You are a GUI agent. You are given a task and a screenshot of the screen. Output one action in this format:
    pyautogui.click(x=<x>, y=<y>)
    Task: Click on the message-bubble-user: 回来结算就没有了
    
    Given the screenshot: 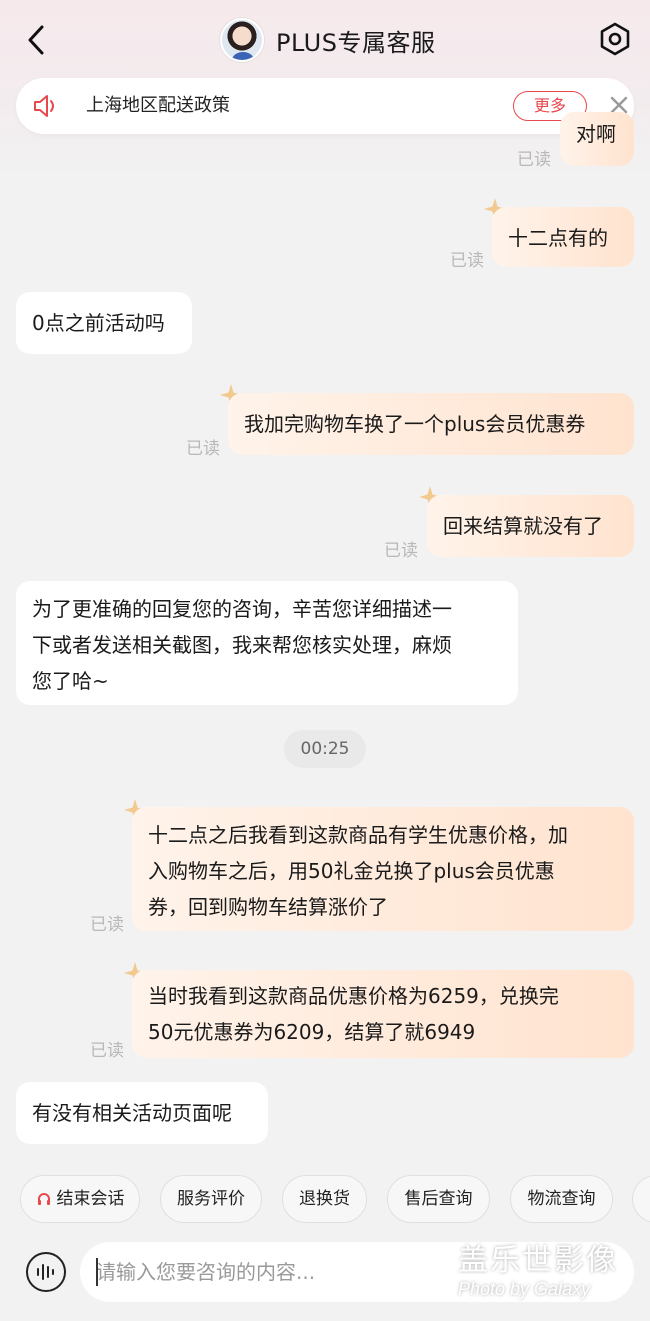 What is the action you would take?
    pyautogui.click(x=530, y=526)
    